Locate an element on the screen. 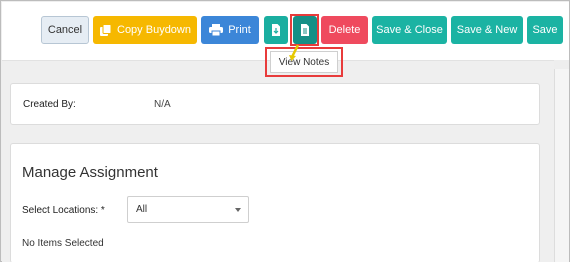 This screenshot has width=570, height=262. details-card: Created By: N/A is located at coordinates (275, 104).